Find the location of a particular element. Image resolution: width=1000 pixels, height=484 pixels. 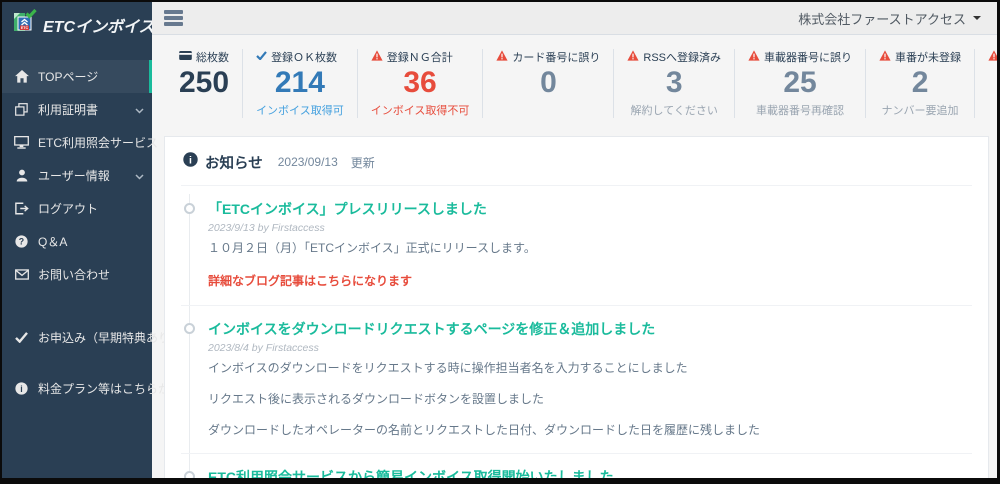

news-item-title: 「ETCインボイス」プレスリリースしました is located at coordinates (590, 209).